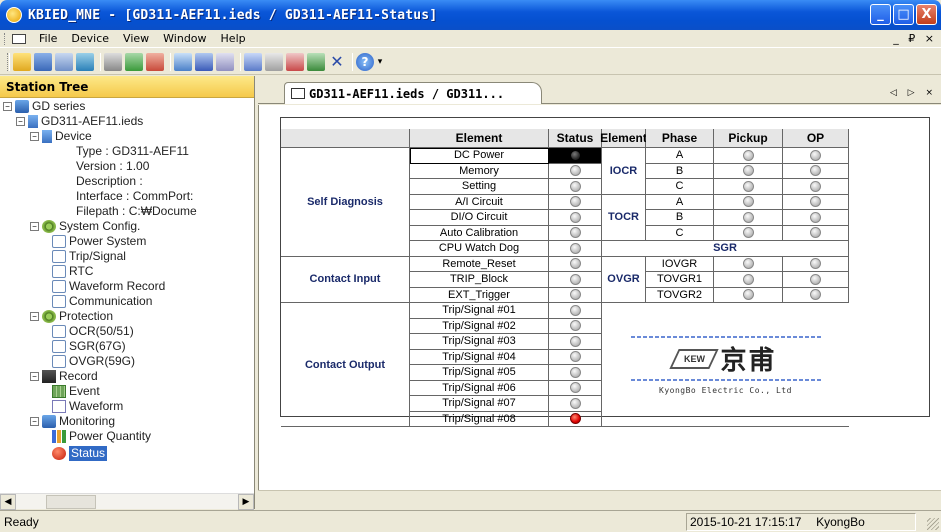  Describe the element at coordinates (183, 61) in the screenshot. I see `device-config-icon` at that location.